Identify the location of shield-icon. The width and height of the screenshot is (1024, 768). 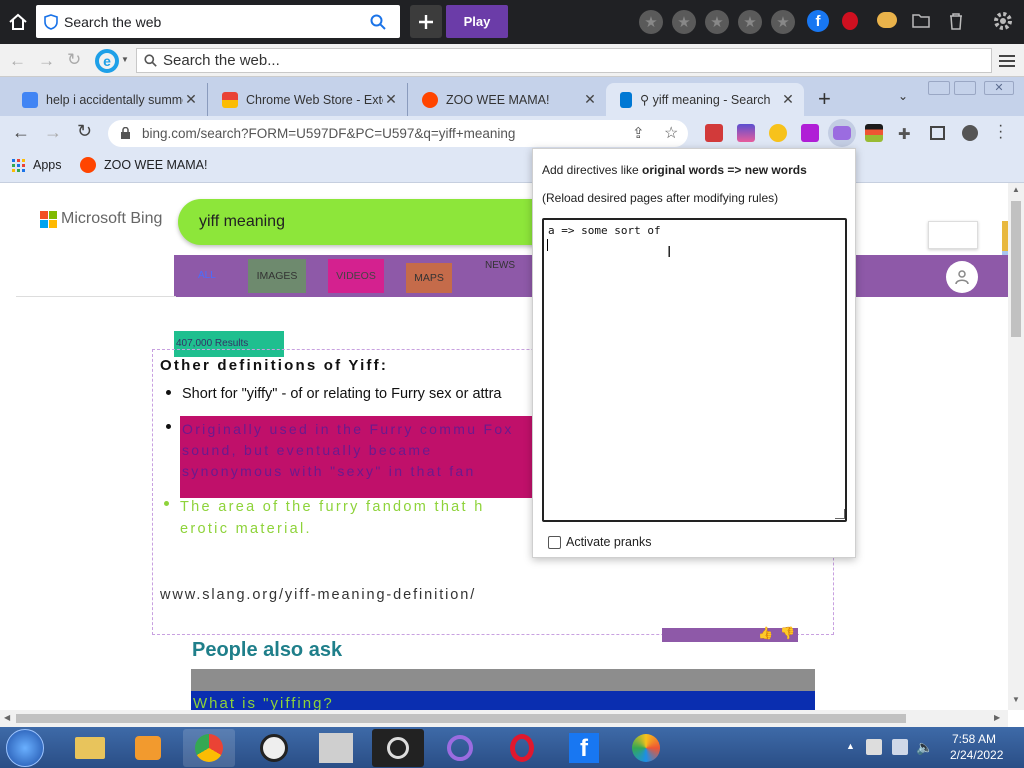
(51, 21).